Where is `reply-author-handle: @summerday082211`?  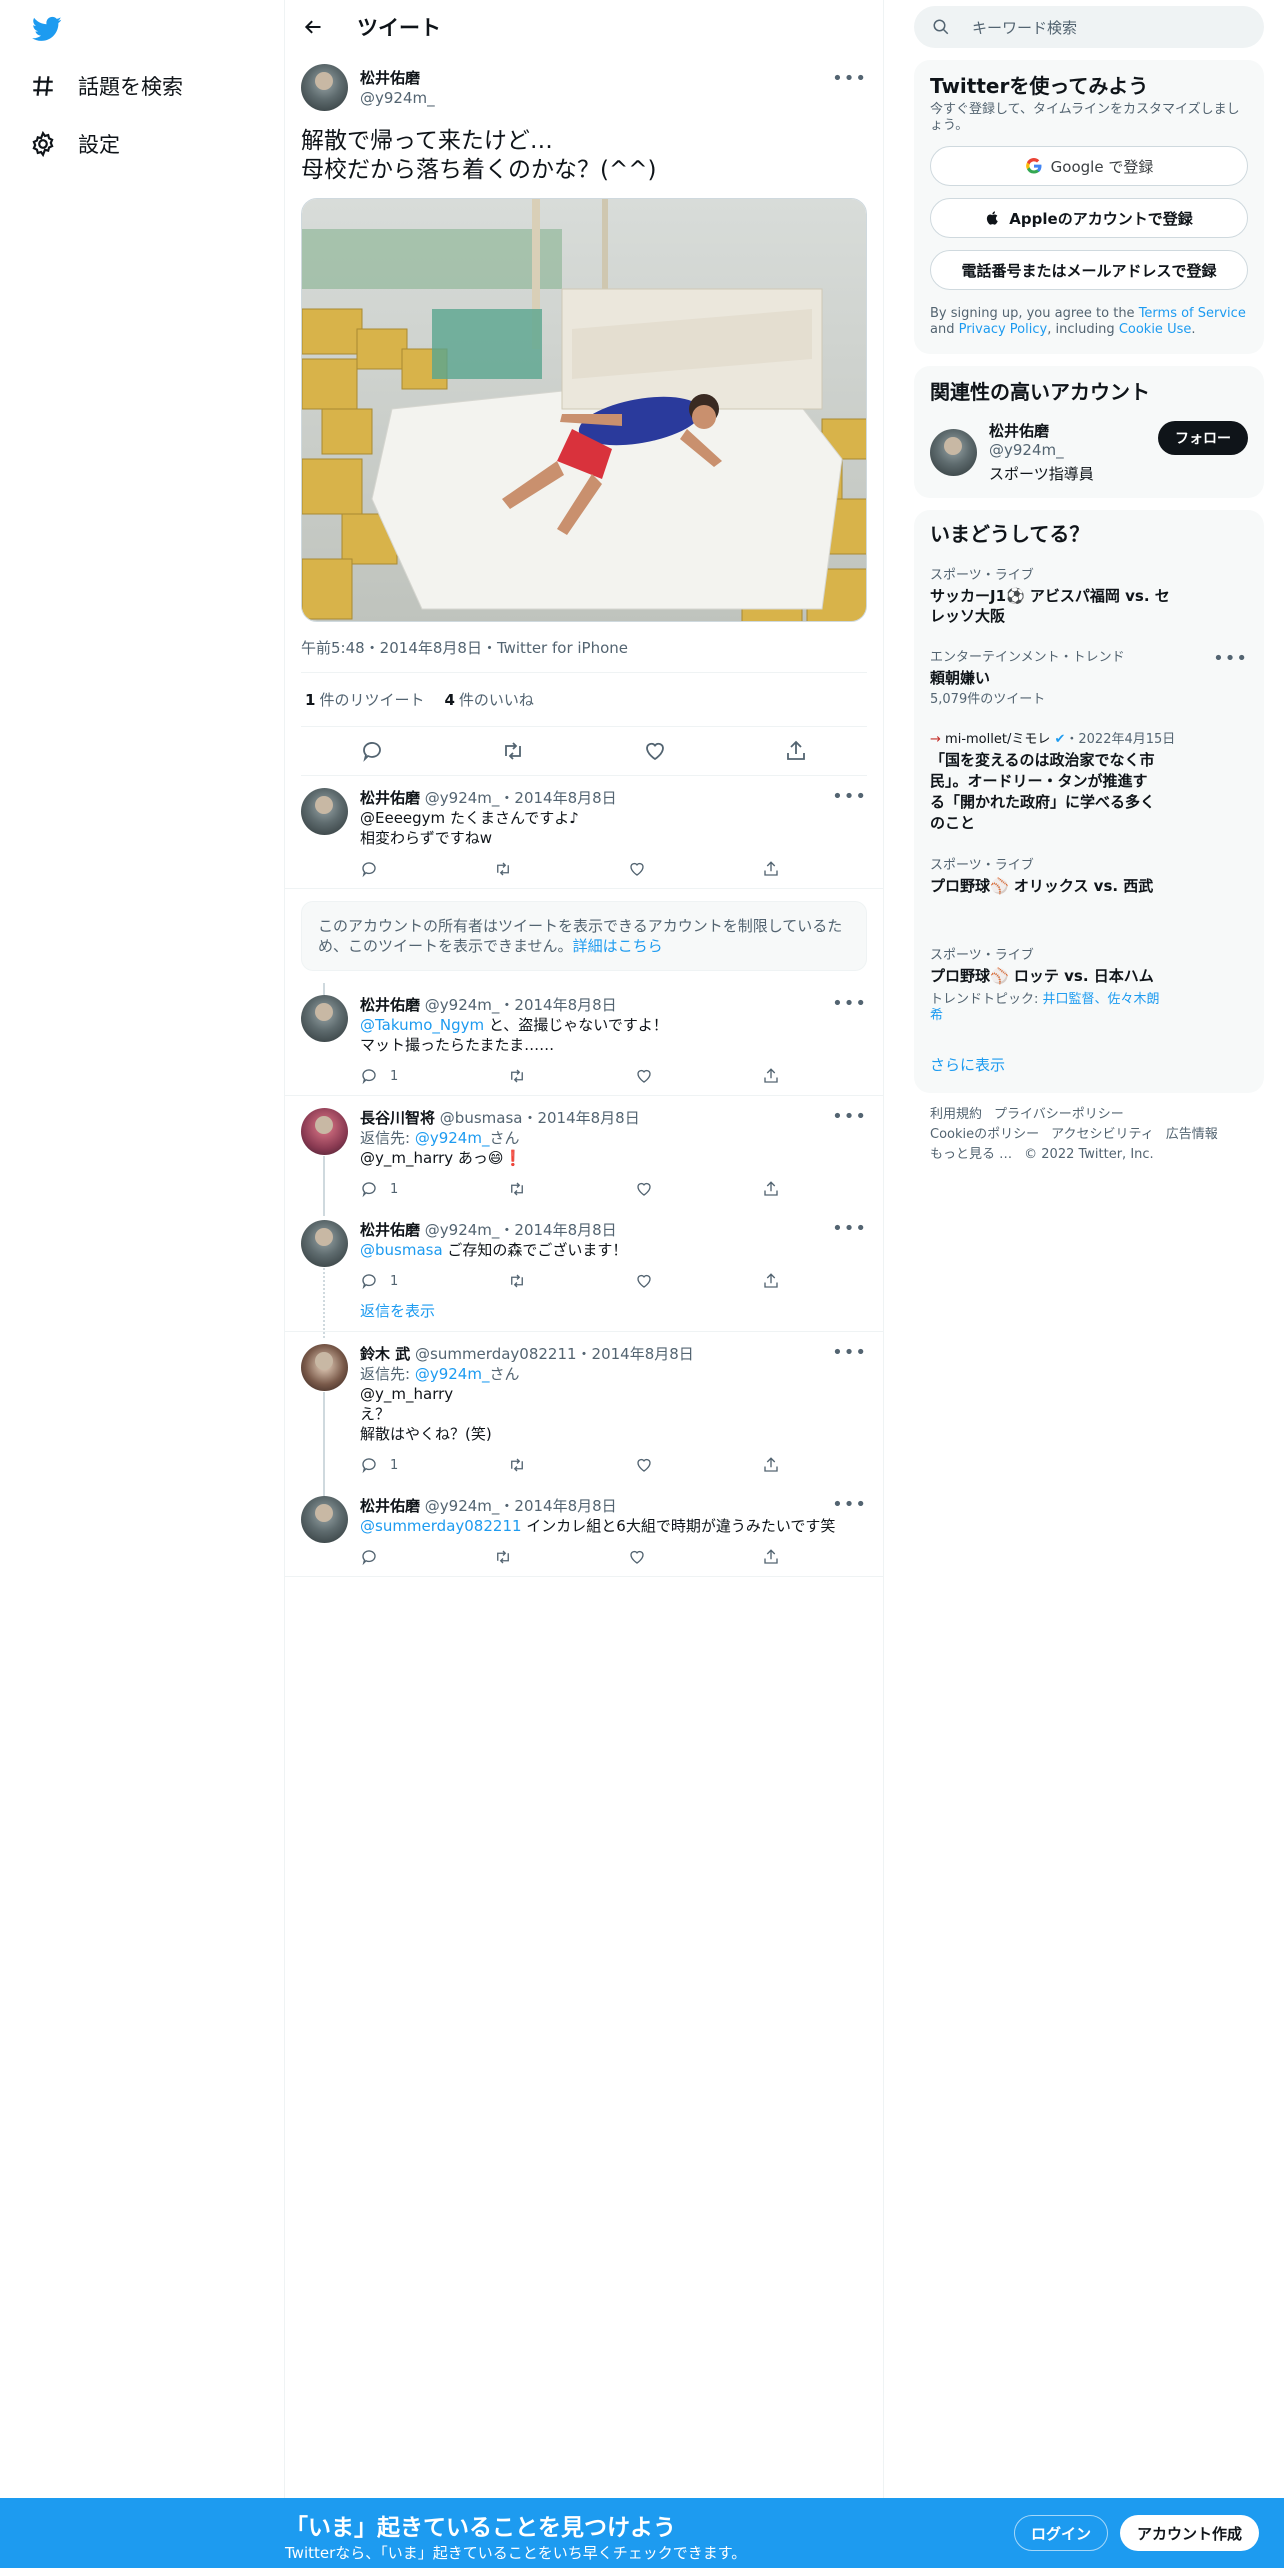
reply-author-handle: @summerday082211 is located at coordinates (496, 1354).